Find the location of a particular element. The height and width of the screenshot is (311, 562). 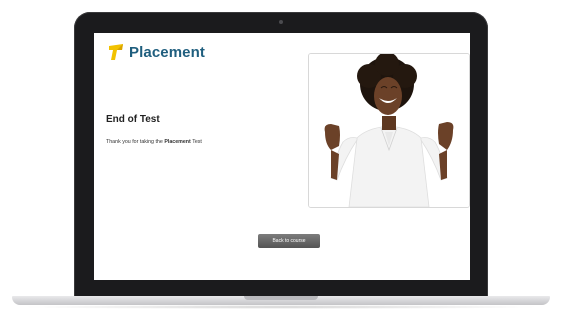

back-to-course-button: Back to course is located at coordinates (289, 241).